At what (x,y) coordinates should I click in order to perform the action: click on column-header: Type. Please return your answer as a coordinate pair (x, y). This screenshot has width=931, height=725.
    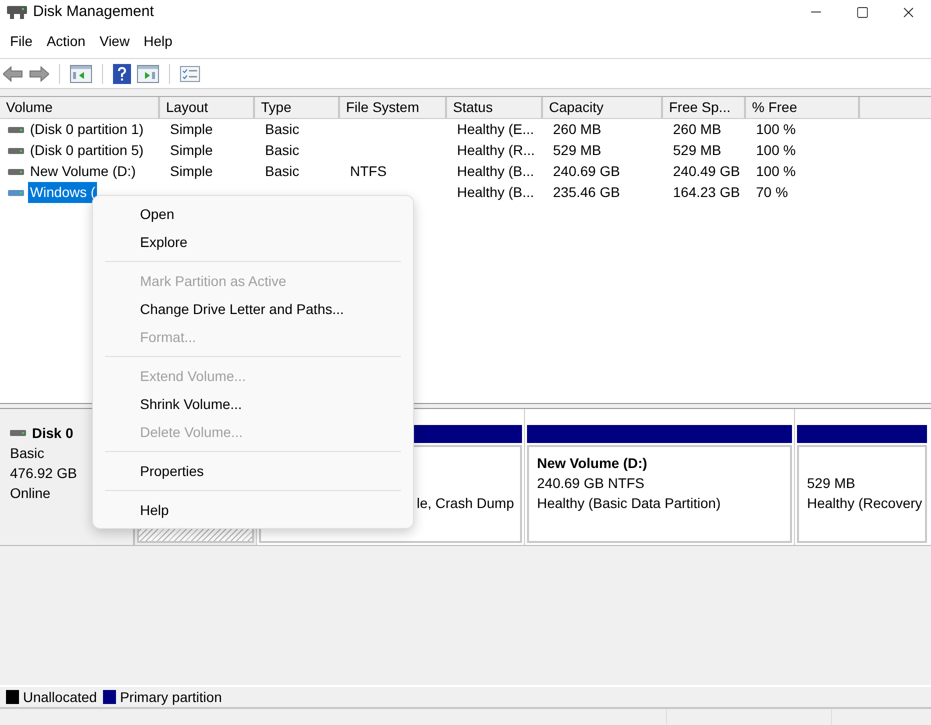
    Looking at the image, I should click on (297, 107).